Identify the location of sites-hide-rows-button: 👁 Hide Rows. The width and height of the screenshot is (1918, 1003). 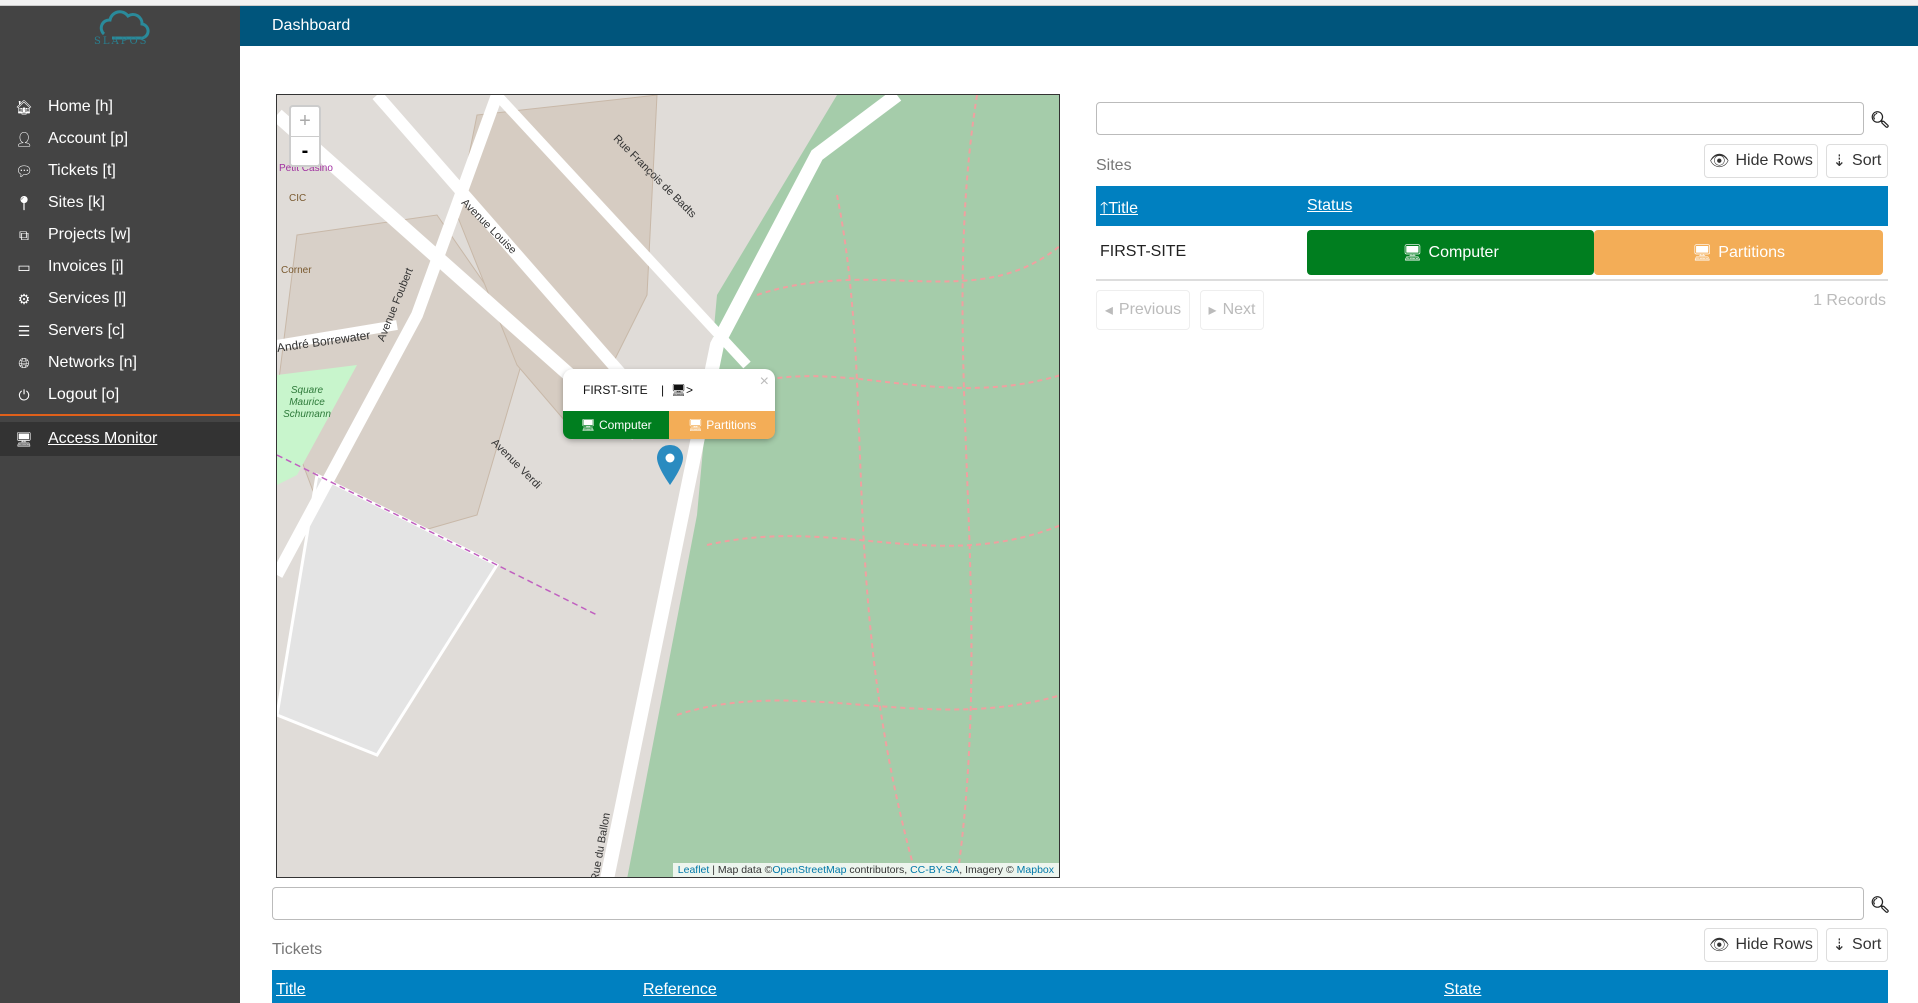
(1761, 161).